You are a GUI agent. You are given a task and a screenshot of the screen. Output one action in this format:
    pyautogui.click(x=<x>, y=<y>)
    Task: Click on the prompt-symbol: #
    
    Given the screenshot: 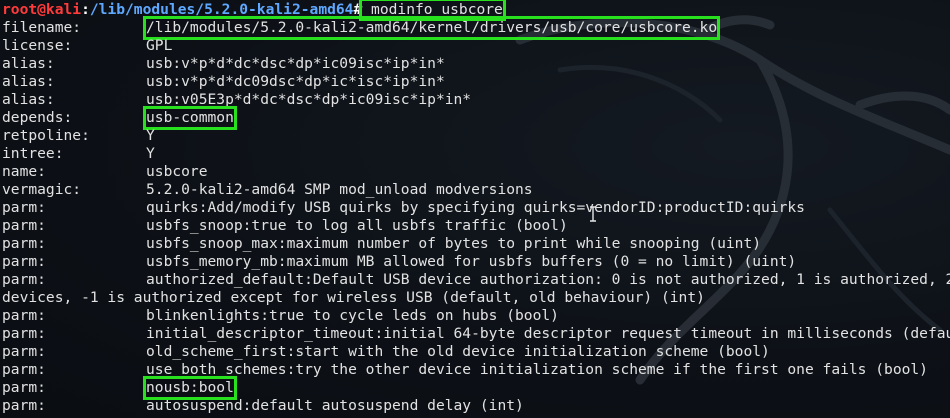 What is the action you would take?
    pyautogui.click(x=358, y=9)
    